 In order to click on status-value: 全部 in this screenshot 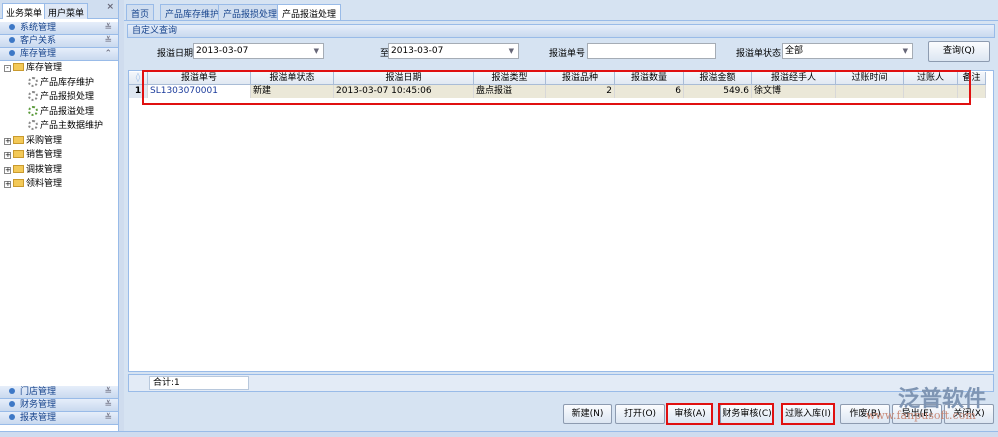, I will do `click(794, 51)`.